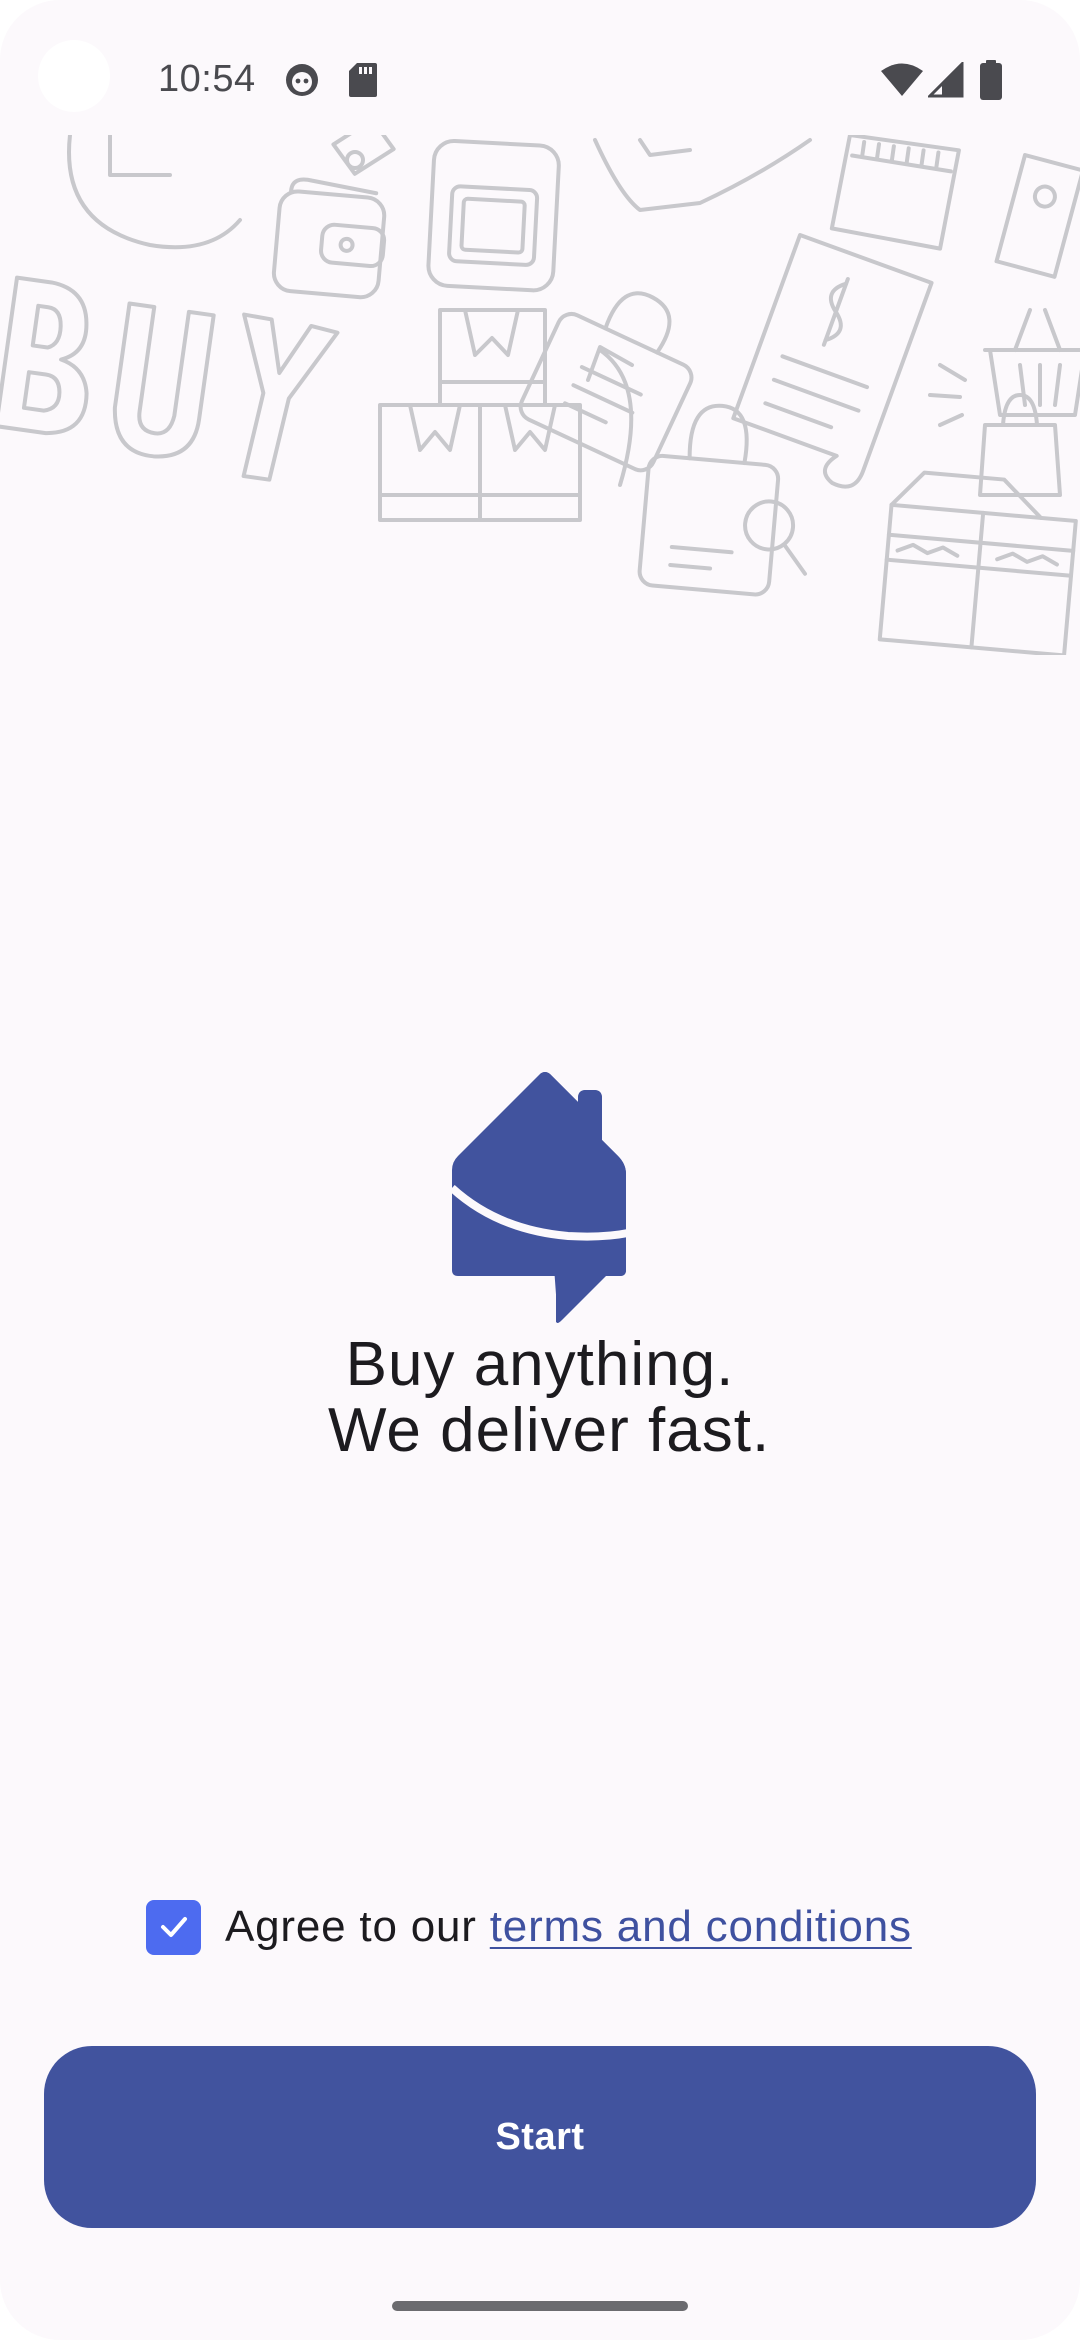 Image resolution: width=1080 pixels, height=2340 pixels. Describe the element at coordinates (170, 378) in the screenshot. I see `buy-lettering` at that location.